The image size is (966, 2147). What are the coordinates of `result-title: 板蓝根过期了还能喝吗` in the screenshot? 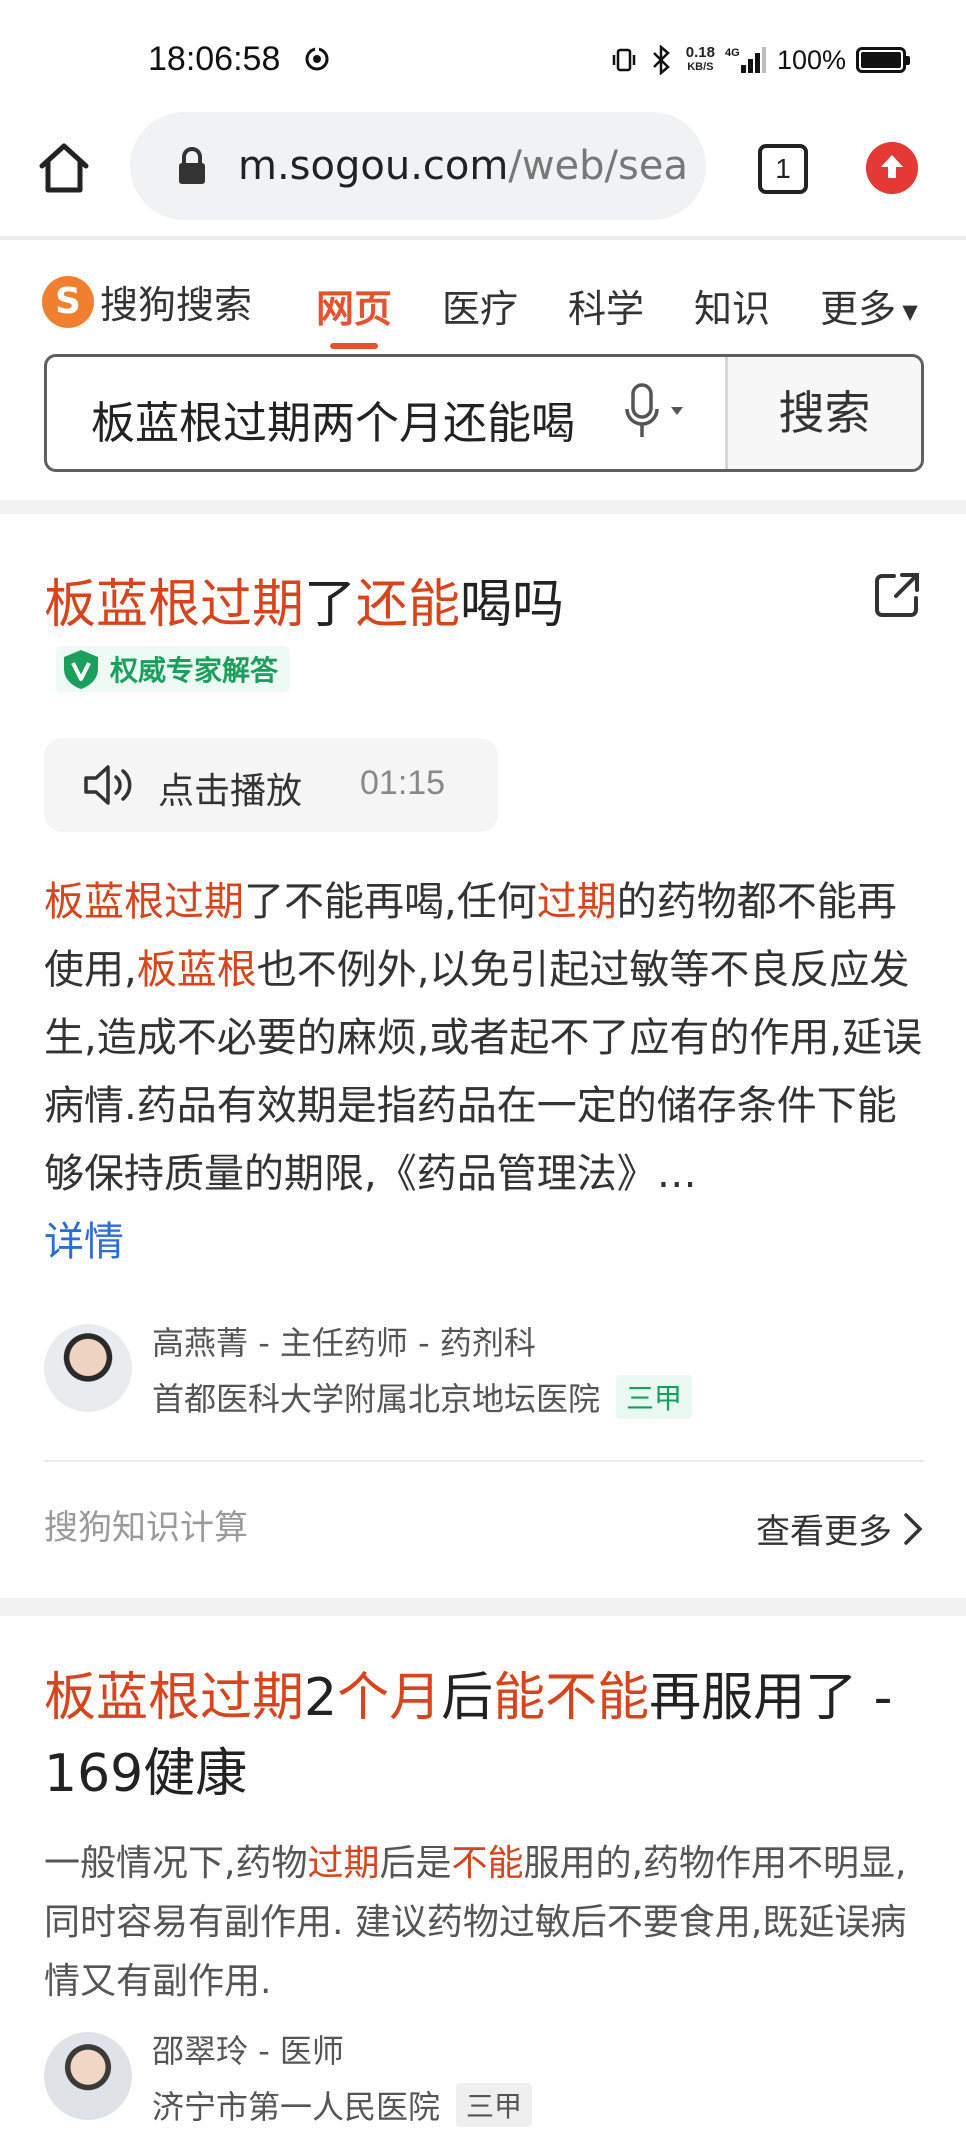 It's located at (304, 599).